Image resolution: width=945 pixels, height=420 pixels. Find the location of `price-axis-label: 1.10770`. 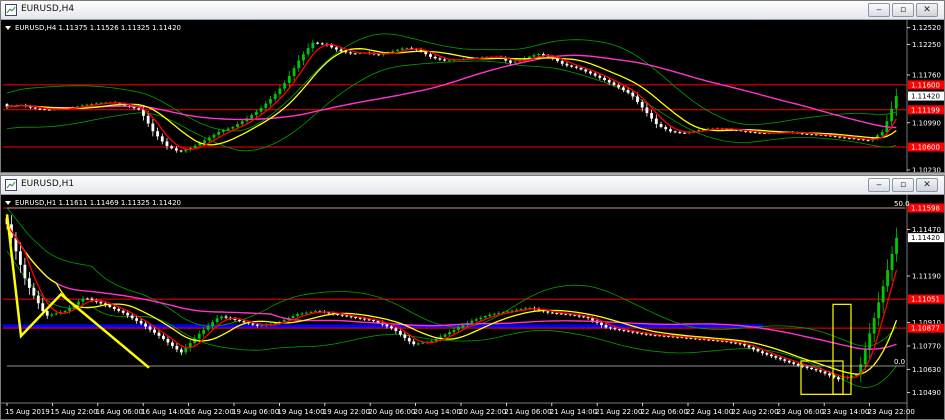

price-axis-label: 1.10770 is located at coordinates (926, 347).